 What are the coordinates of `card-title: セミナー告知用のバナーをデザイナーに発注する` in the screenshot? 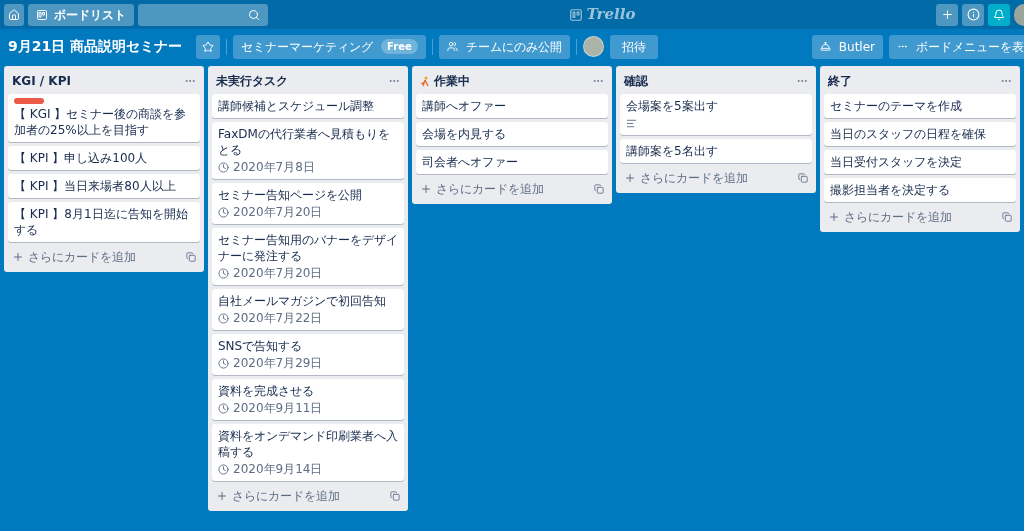 It's located at (308, 248).